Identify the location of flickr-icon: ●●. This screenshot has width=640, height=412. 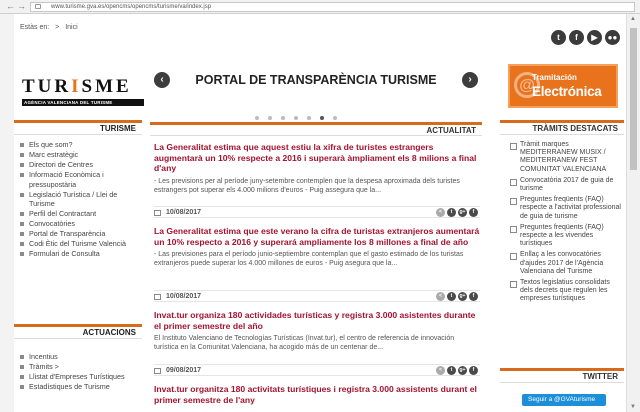
(612, 37).